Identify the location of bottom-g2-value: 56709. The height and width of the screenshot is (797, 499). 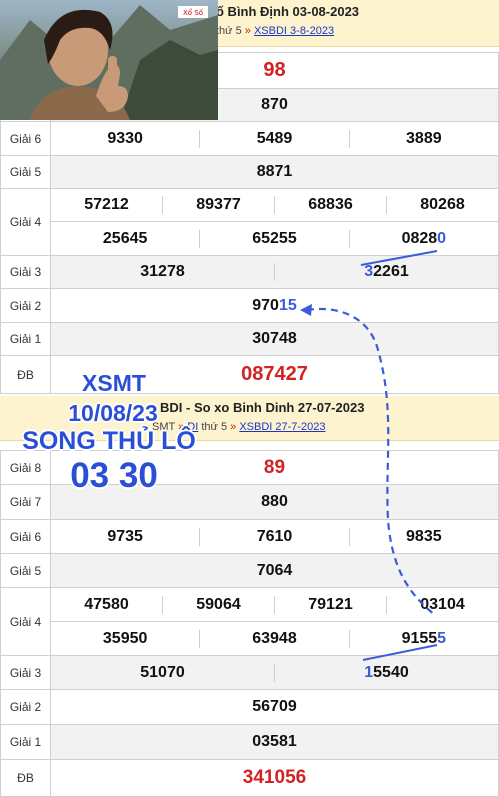
(274, 707).